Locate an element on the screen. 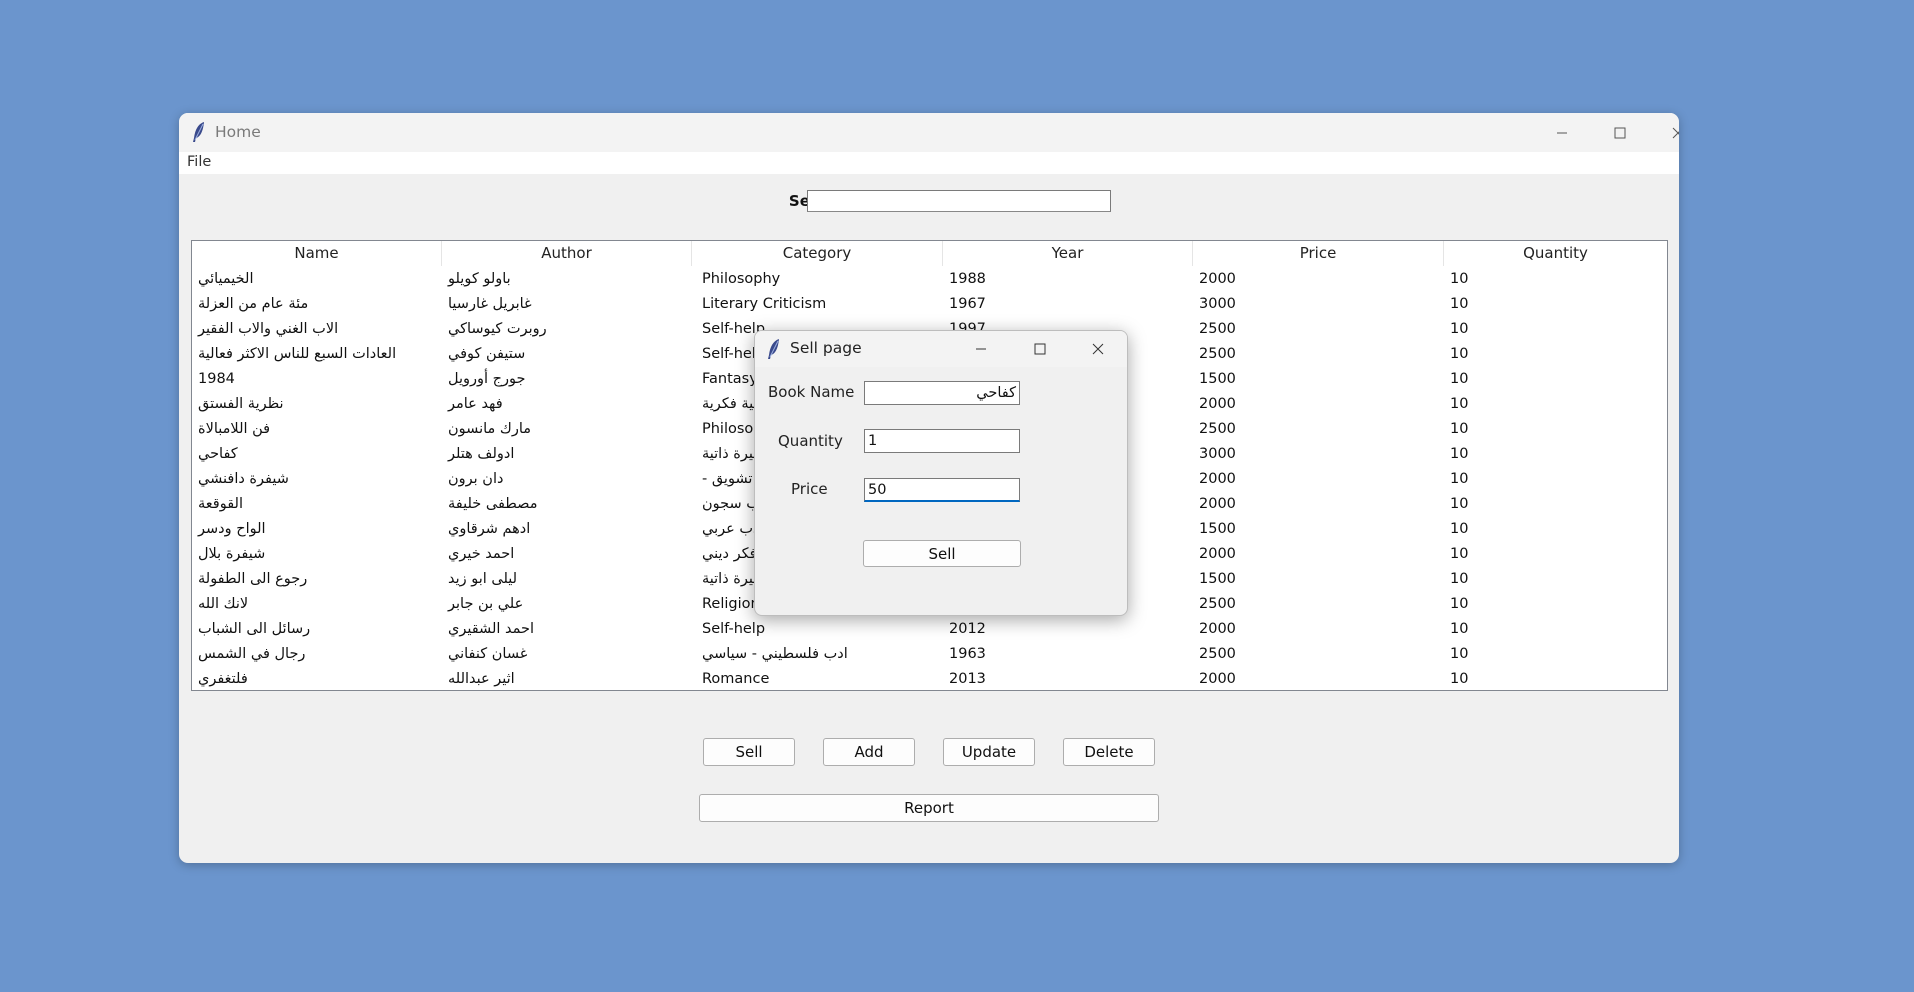 This screenshot has width=1914, height=992. cell-name: لانك الله is located at coordinates (223, 604).